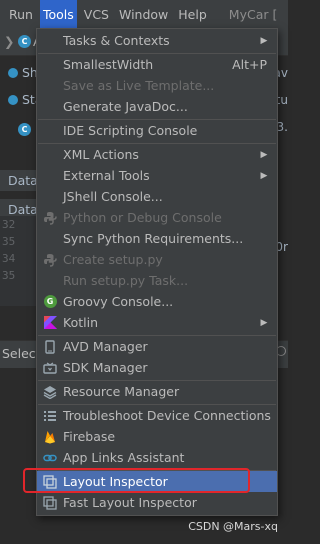 The height and width of the screenshot is (544, 320). What do you see at coordinates (50, 323) in the screenshot?
I see `kotlin-icon` at bounding box center [50, 323].